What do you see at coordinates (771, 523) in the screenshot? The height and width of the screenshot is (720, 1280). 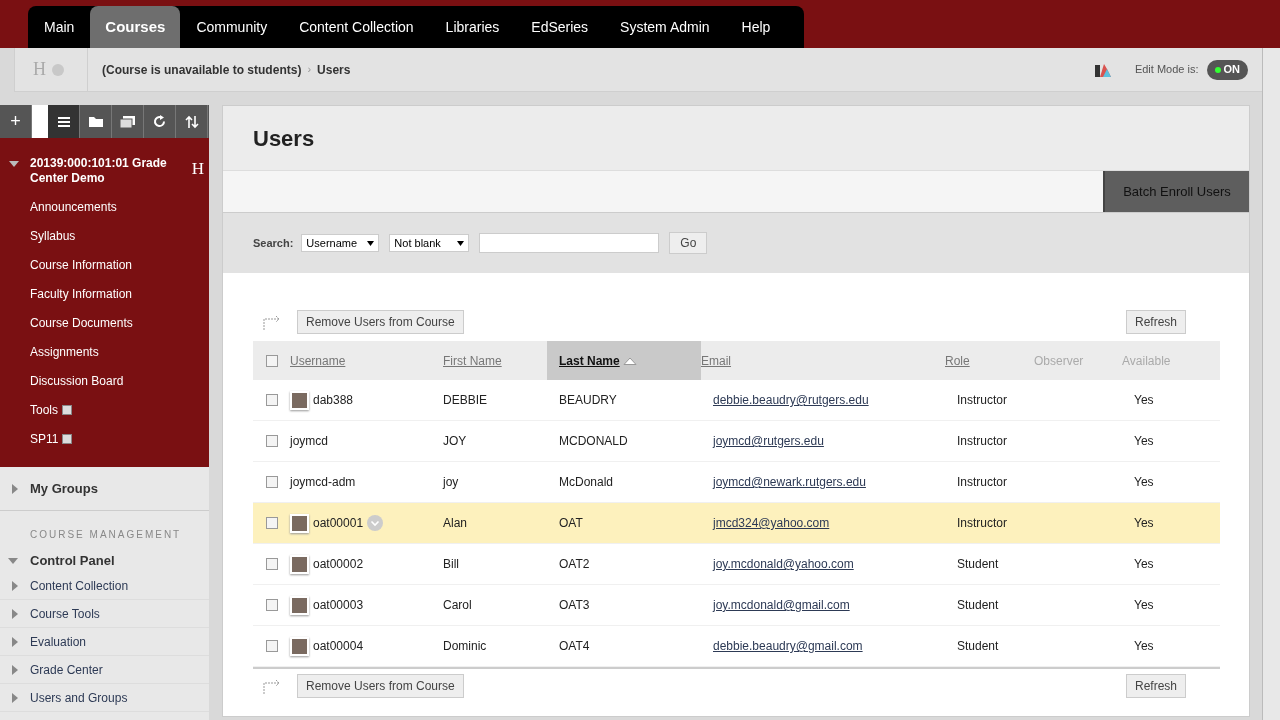 I see `email-link: jmcd324@yahoo.com` at bounding box center [771, 523].